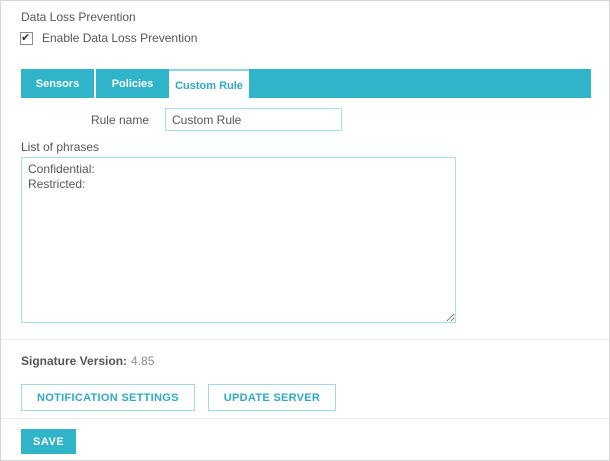 This screenshot has width=610, height=461. I want to click on page-title: Data Loss Prevention, so click(78, 17).